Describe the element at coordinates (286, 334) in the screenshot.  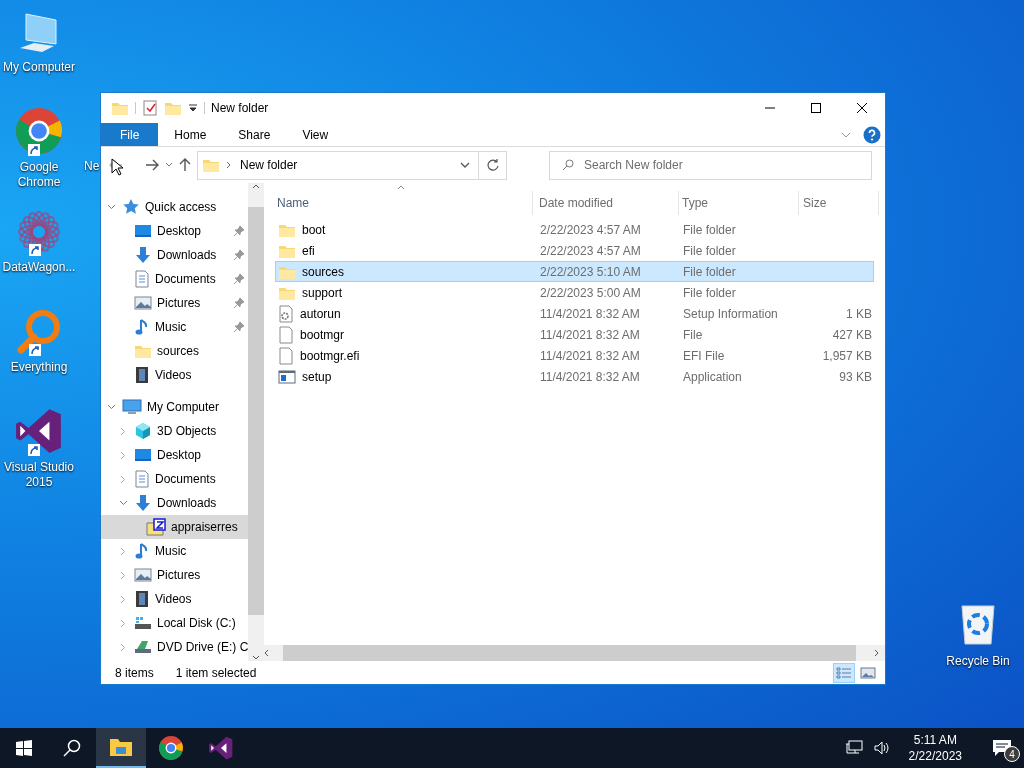
I see `file-icon` at that location.